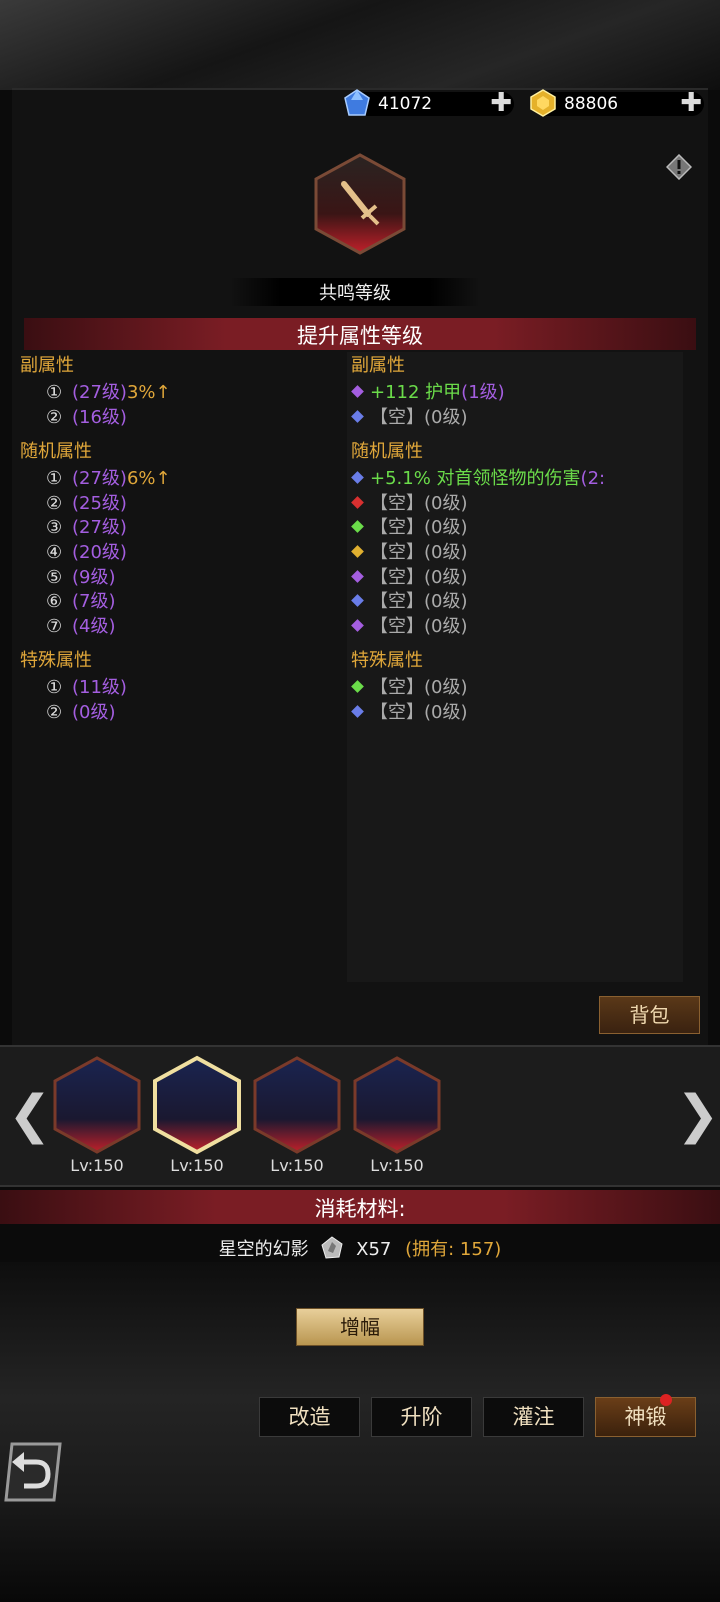 The height and width of the screenshot is (1602, 720). Describe the element at coordinates (543, 103) in the screenshot. I see `gold-gem-icon` at that location.